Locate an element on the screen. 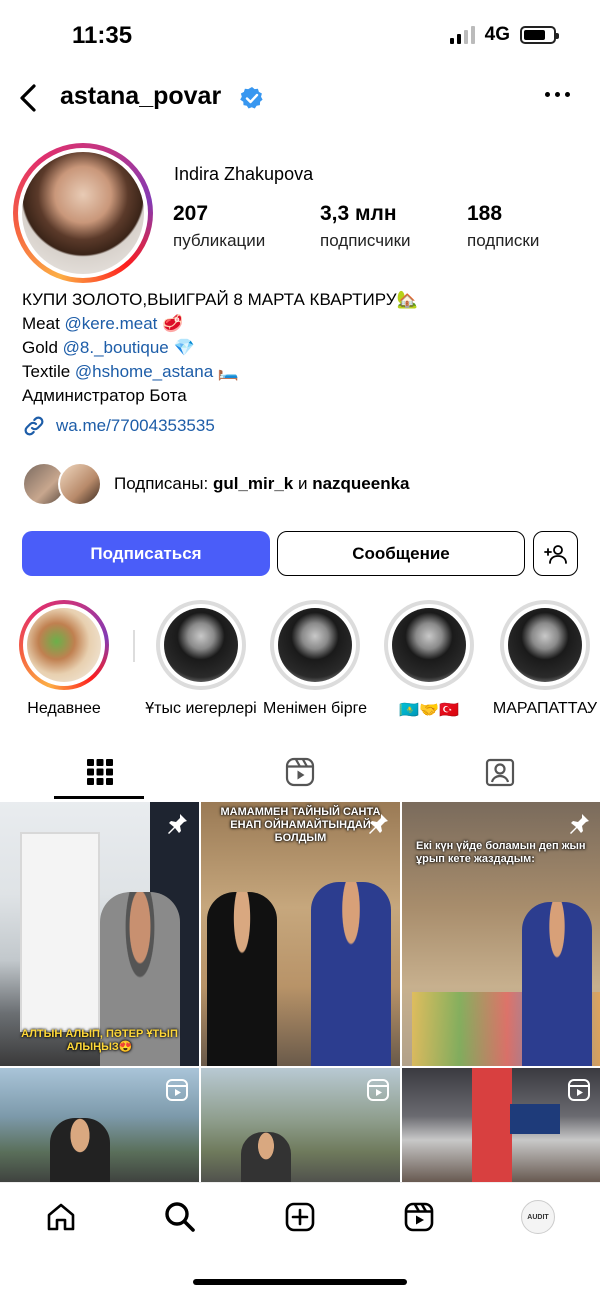 Image resolution: width=600 pixels, height=1297 pixels. bio-link: wa.me/77004353535 is located at coordinates (118, 426).